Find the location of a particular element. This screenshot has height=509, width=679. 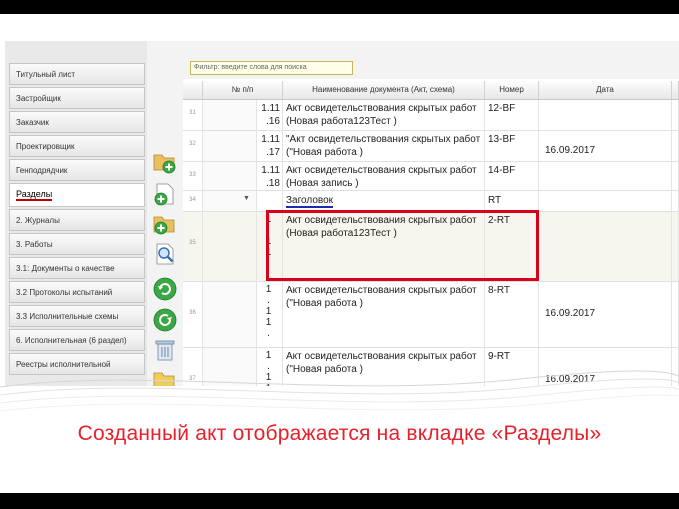

num-cell: 1.11 .16 is located at coordinates (270, 115).